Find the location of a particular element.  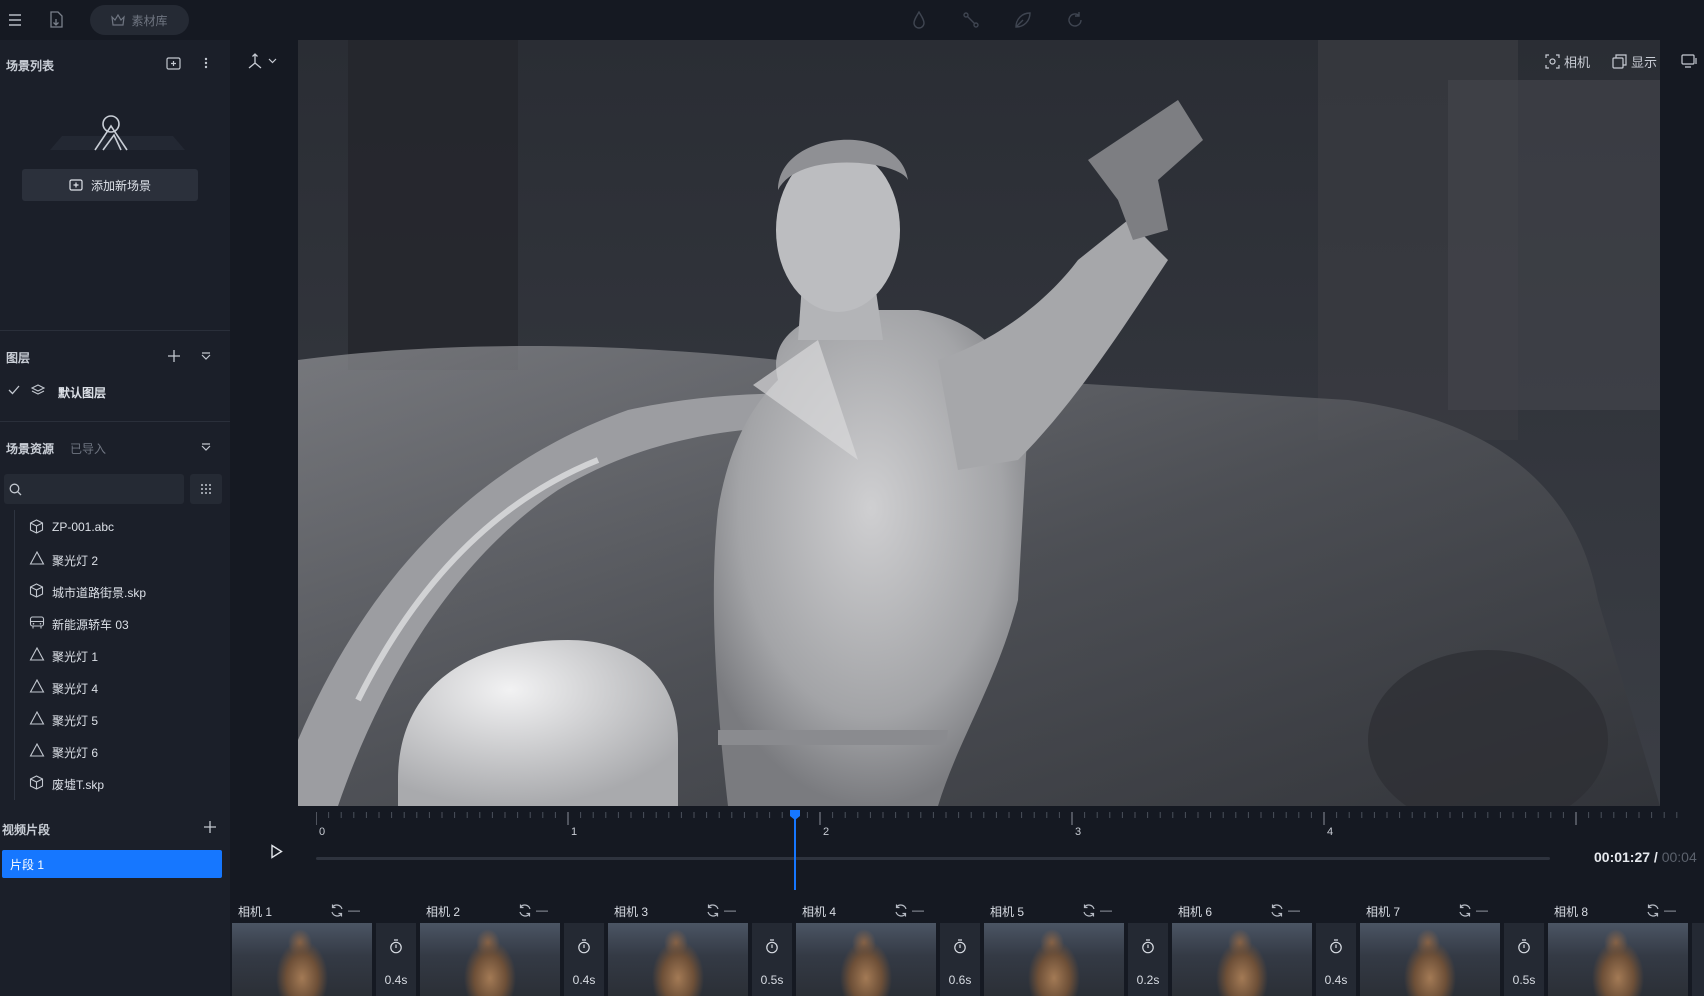

camera-card: 相机 1 — 0.4s is located at coordinates (324, 948).